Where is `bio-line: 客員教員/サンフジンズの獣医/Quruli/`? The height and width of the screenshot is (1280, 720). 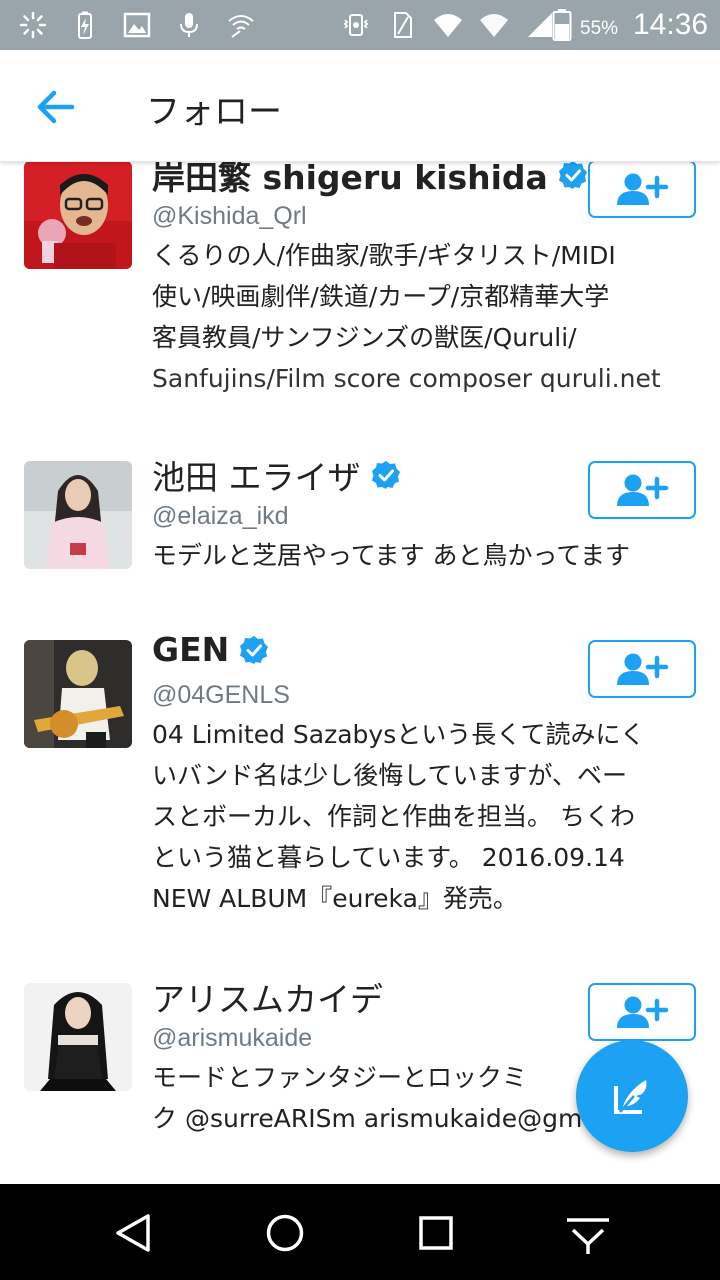 bio-line: 客員教員/サンフジンズの獣医/Quruli/ is located at coordinates (364, 337).